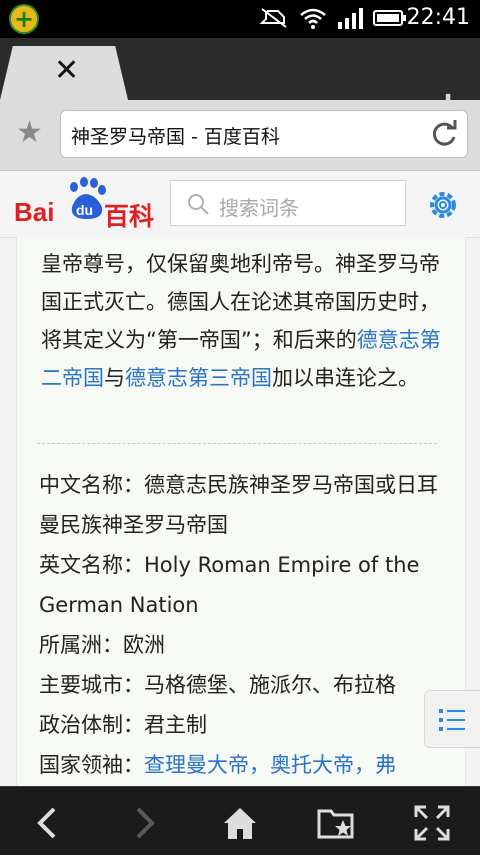 This screenshot has height=855, width=480. I want to click on link-charlemagne: 查理曼大帝, so click(196, 765).